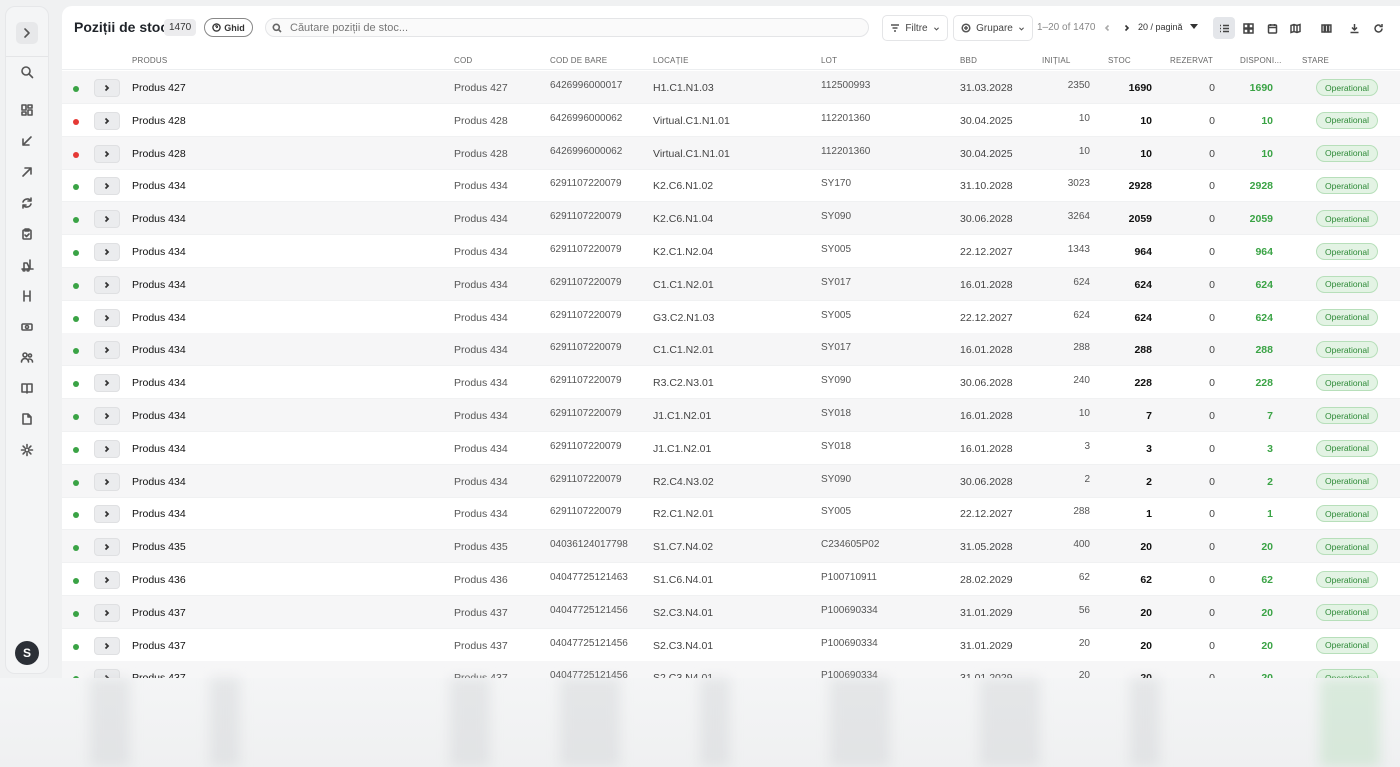 The height and width of the screenshot is (767, 1400). I want to click on col-header-locatie: LOCAȚIE, so click(671, 60).